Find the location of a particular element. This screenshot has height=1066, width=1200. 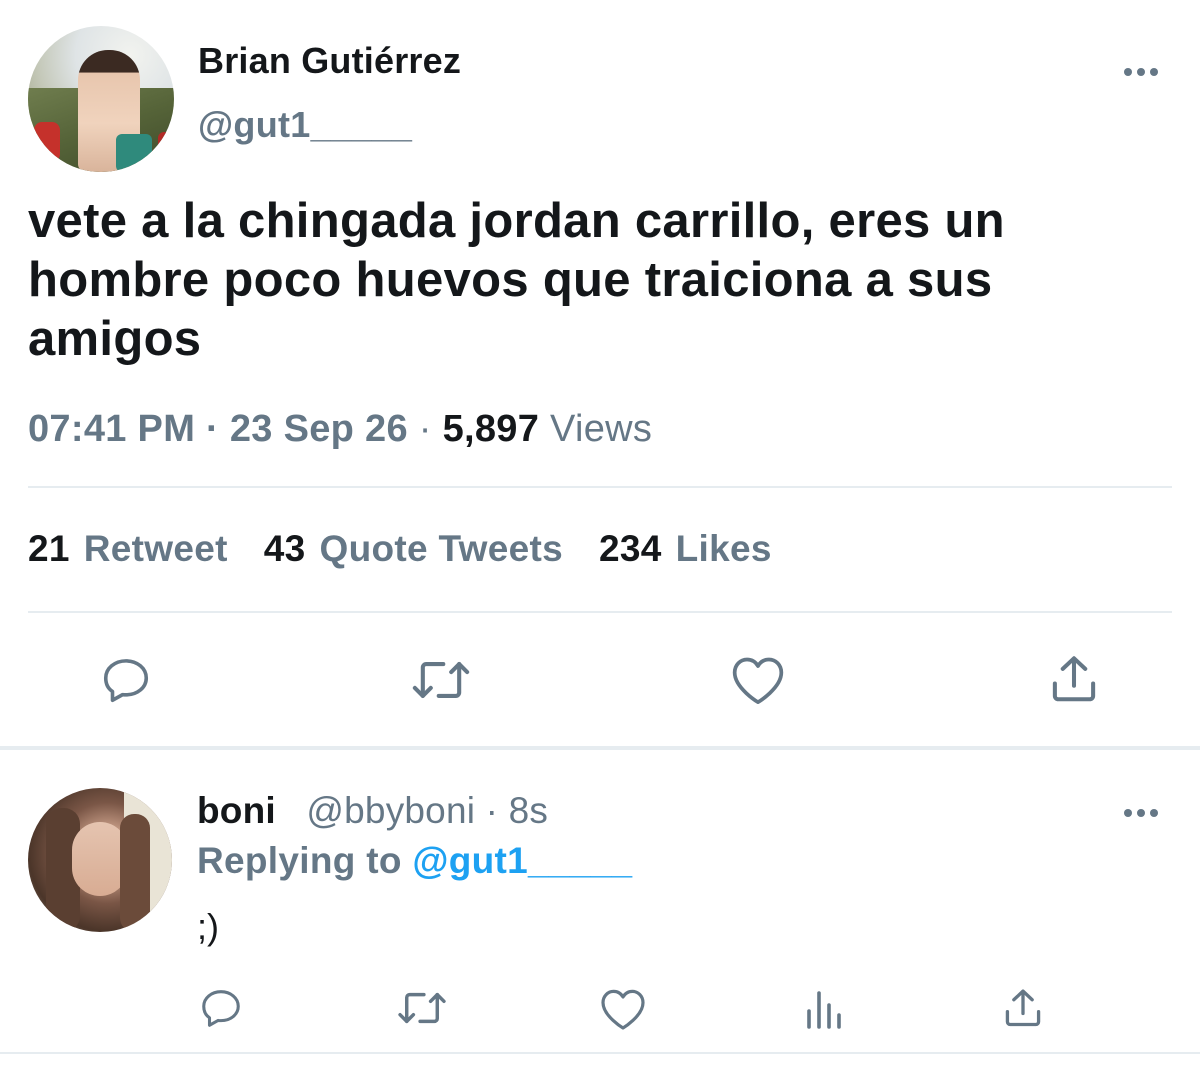

replying-to-line: Replying to @gut1_____ is located at coordinates (414, 861).